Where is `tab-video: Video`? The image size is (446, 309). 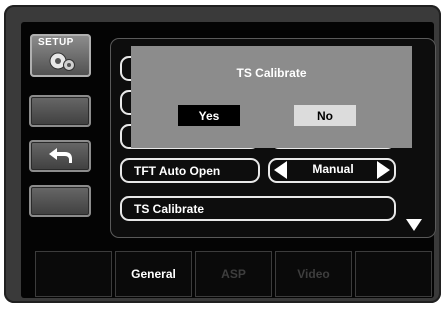 tab-video: Video is located at coordinates (313, 274).